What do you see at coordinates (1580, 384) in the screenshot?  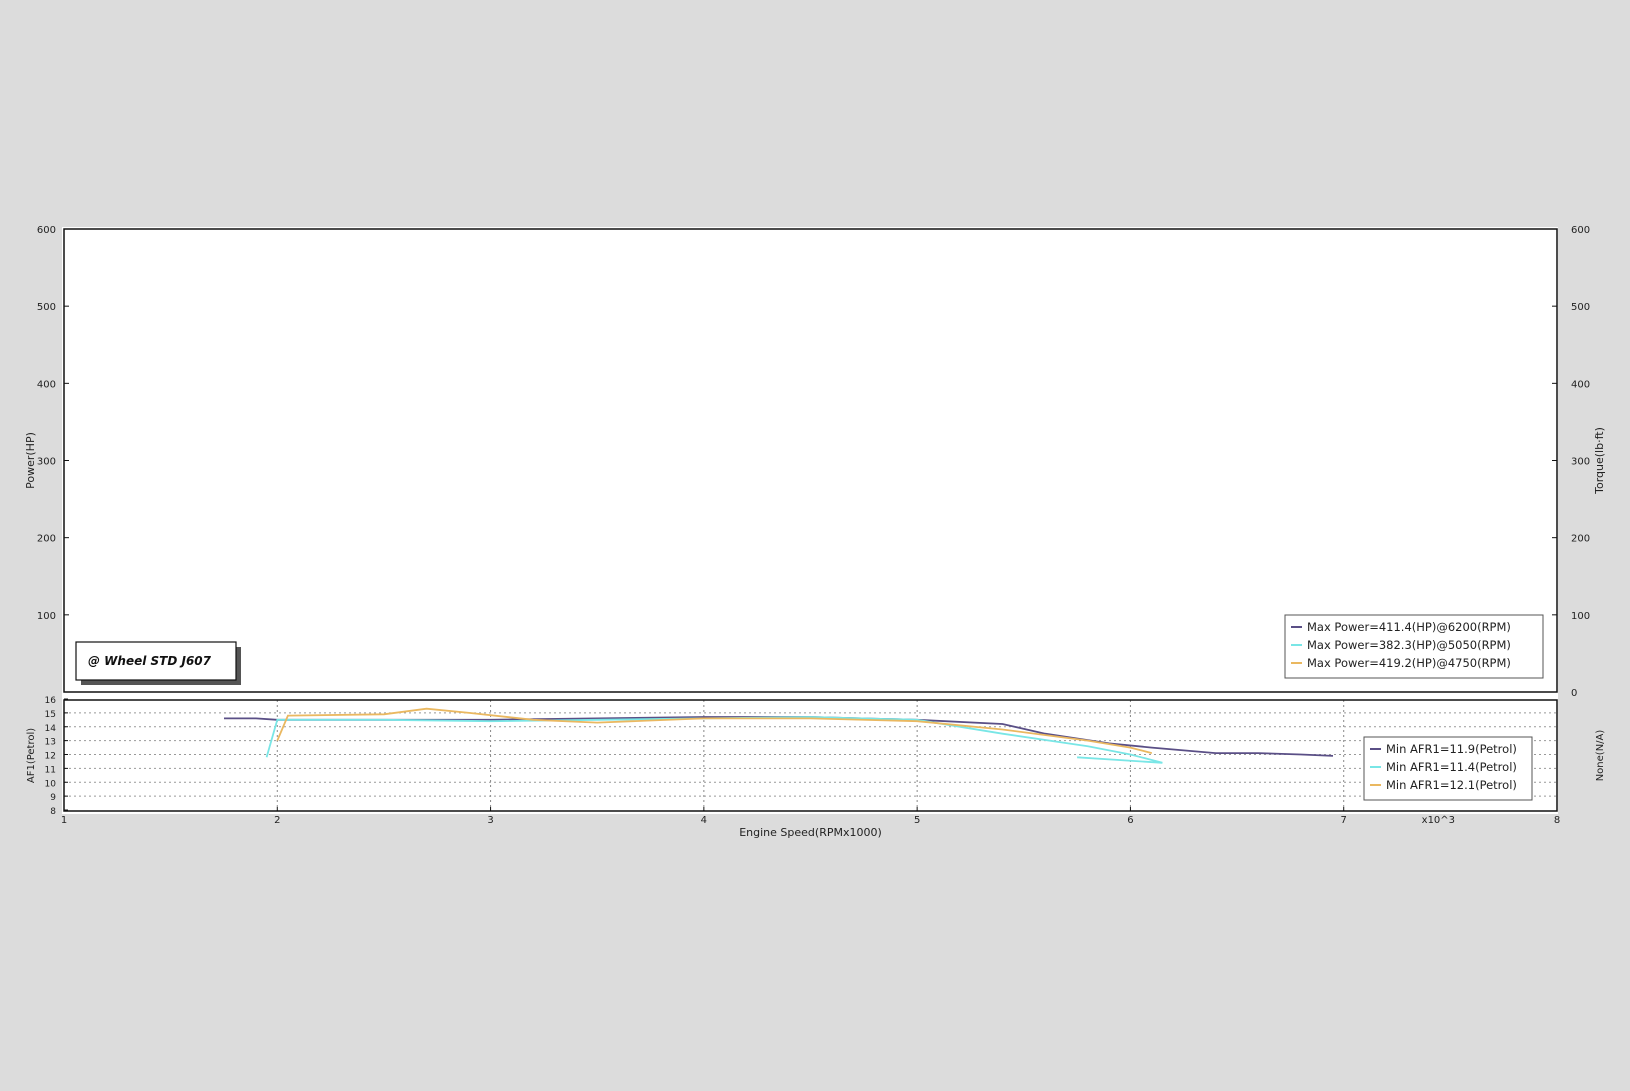 I see `y2-tick-label: 400` at bounding box center [1580, 384].